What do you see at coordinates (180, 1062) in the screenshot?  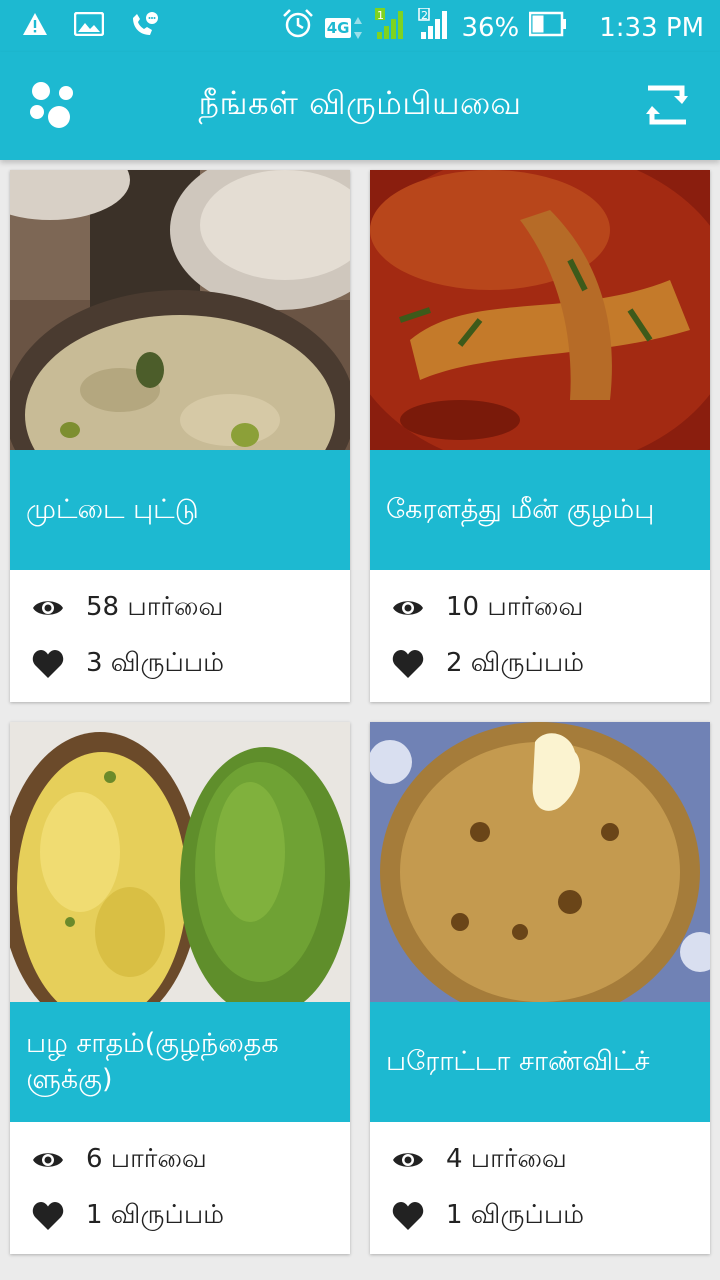 I see `recipe-title: பழ சாதம்(குழந்தைக ளுக்கு)` at bounding box center [180, 1062].